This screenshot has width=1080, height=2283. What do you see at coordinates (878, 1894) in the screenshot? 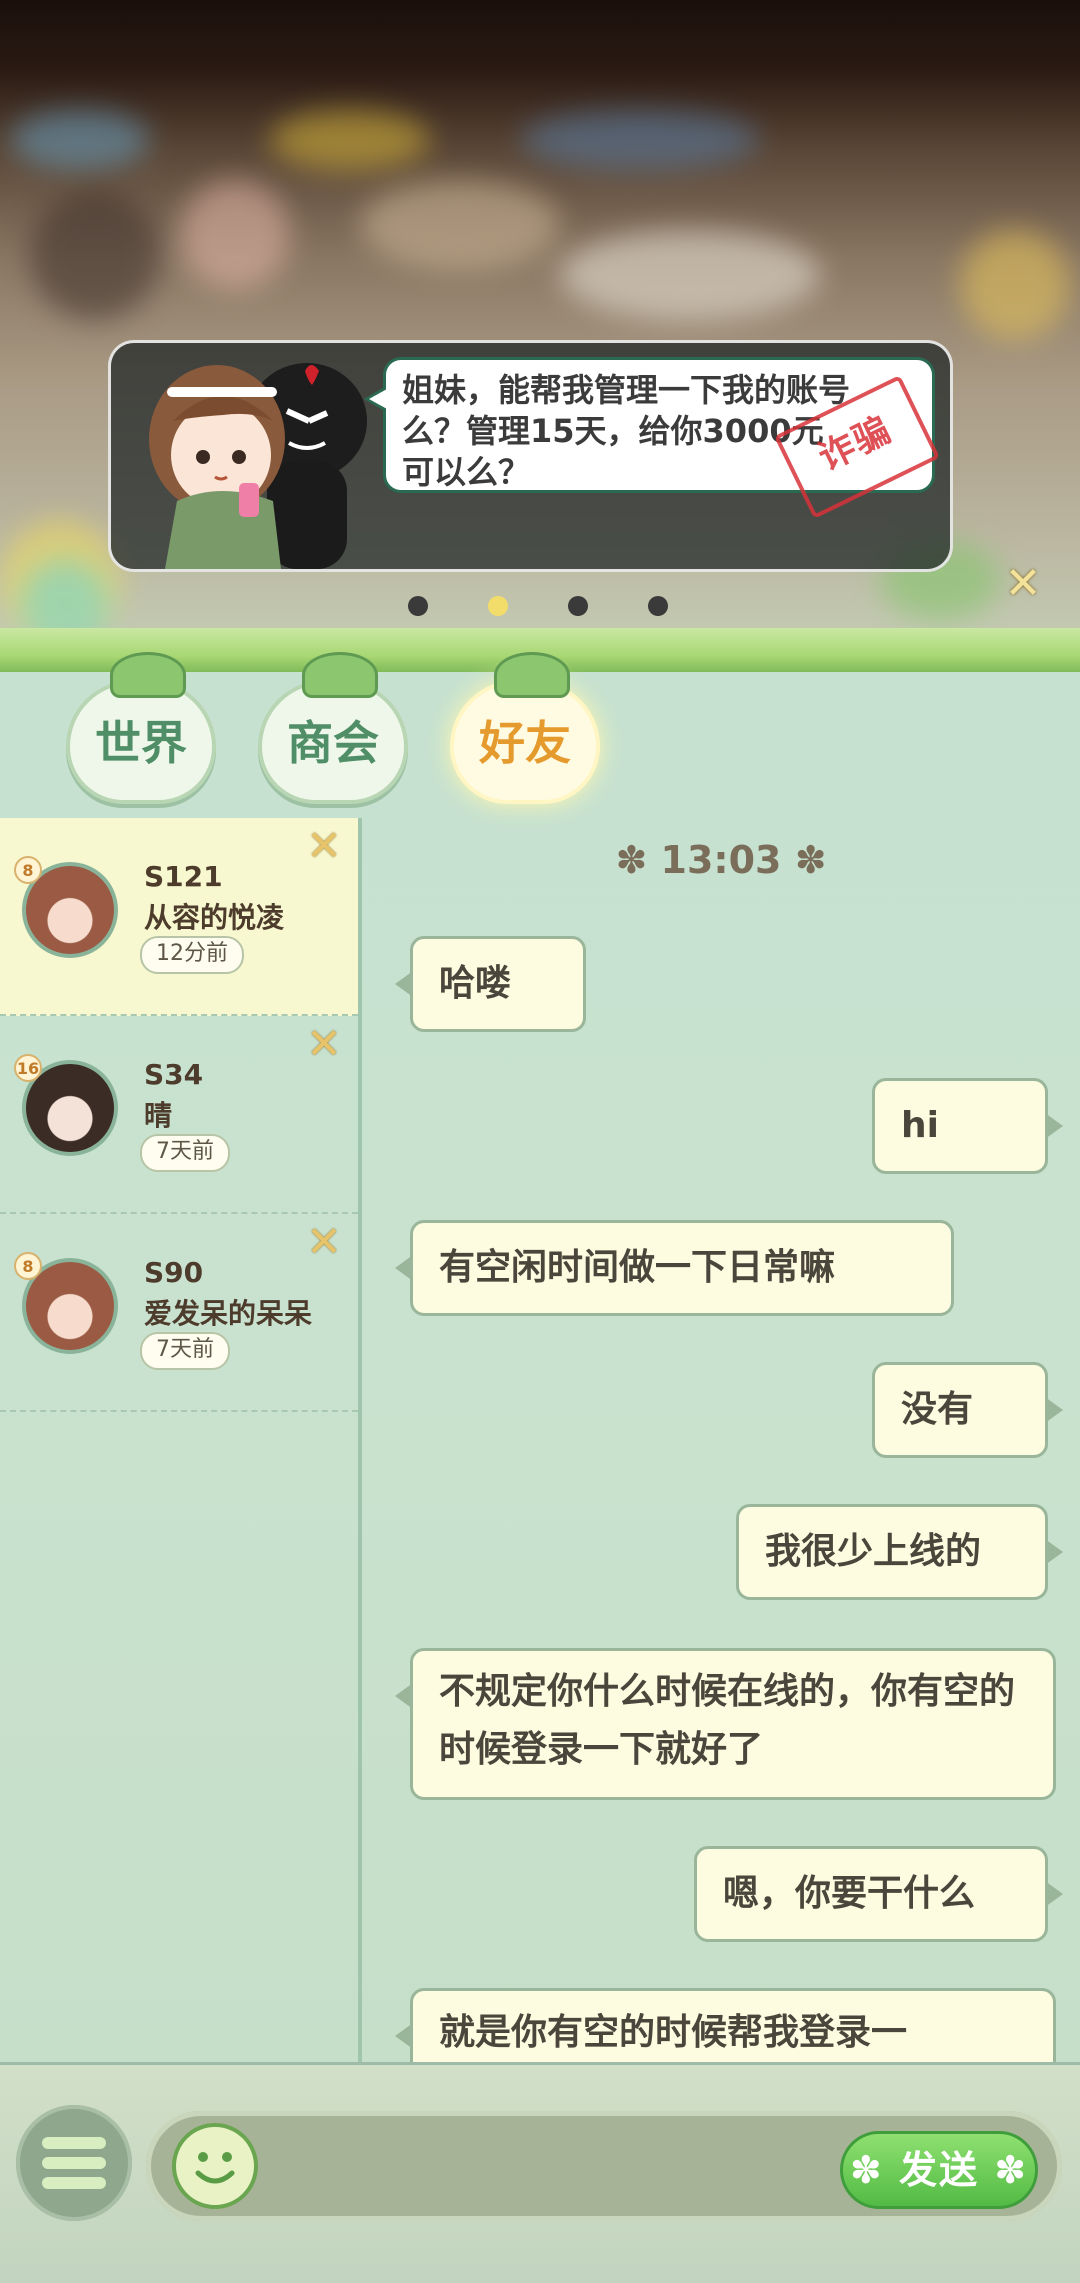
I see `message-outgoing: 嗯，你要干什么` at bounding box center [878, 1894].